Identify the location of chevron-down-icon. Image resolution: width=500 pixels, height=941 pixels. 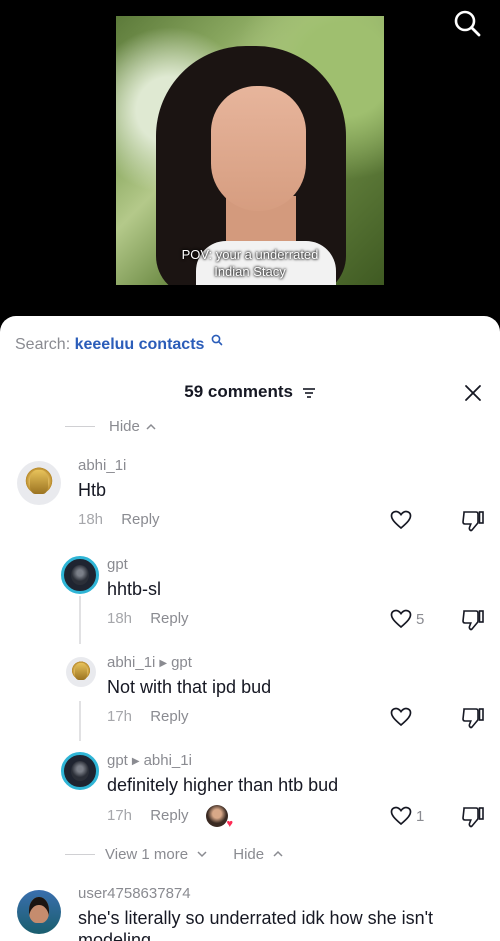
(202, 854).